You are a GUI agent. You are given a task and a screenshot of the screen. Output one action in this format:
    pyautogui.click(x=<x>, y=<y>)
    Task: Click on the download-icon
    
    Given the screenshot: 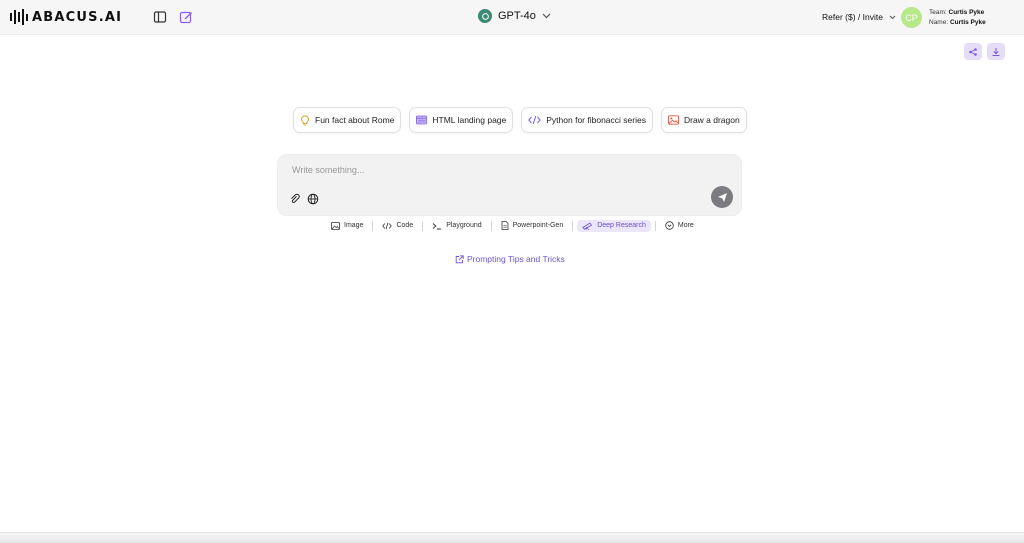 What is the action you would take?
    pyautogui.click(x=996, y=51)
    